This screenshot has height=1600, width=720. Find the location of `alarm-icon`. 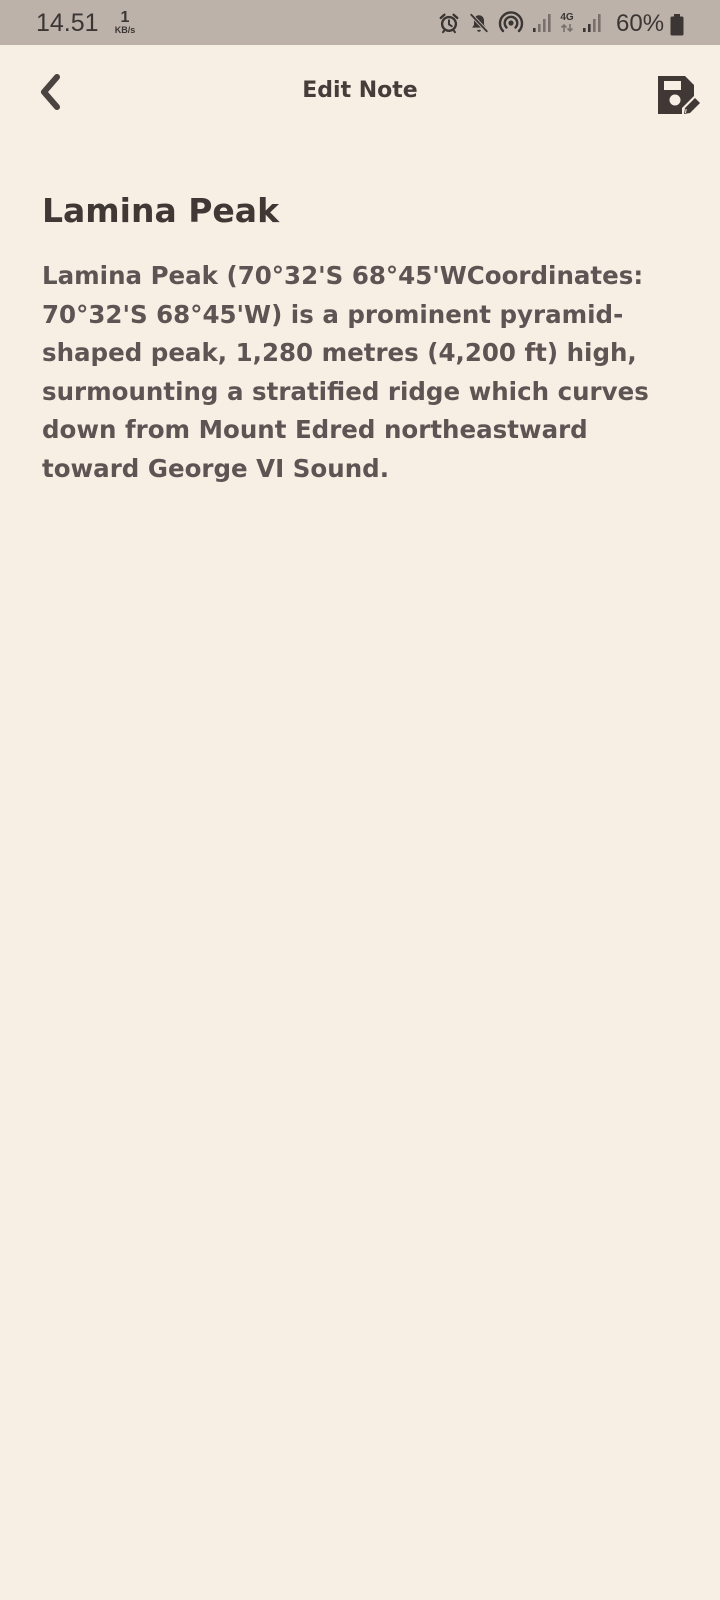

alarm-icon is located at coordinates (449, 23).